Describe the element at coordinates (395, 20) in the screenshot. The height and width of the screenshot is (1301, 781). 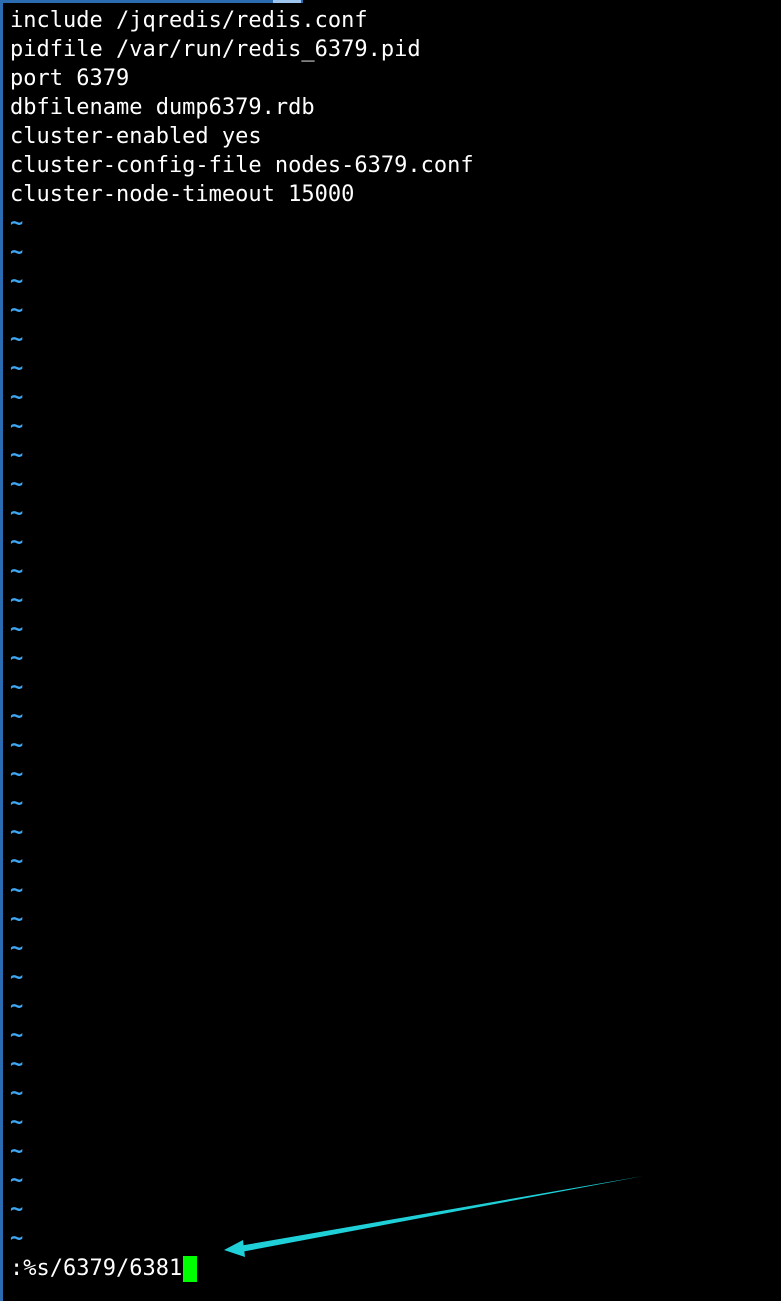
I see `buffer-line: include /jqredis/redis.conf` at that location.